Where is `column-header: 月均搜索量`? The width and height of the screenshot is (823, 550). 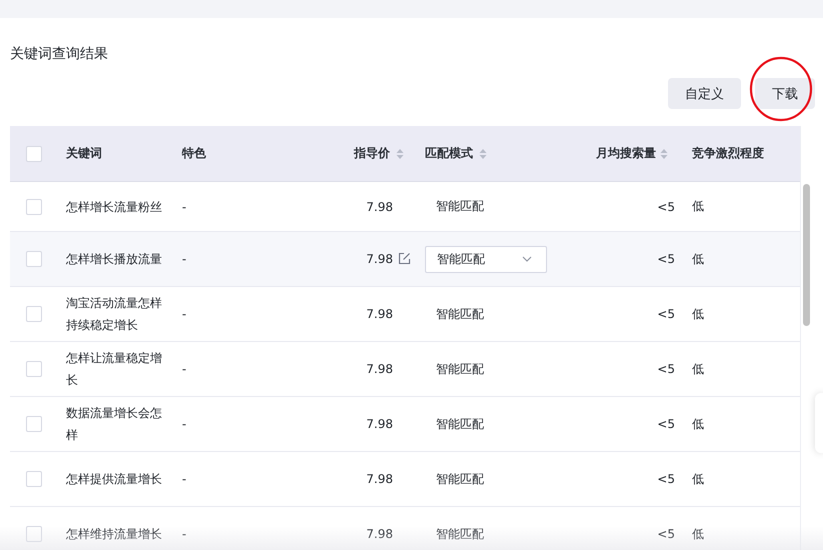 column-header: 月均搜索量 is located at coordinates (626, 153).